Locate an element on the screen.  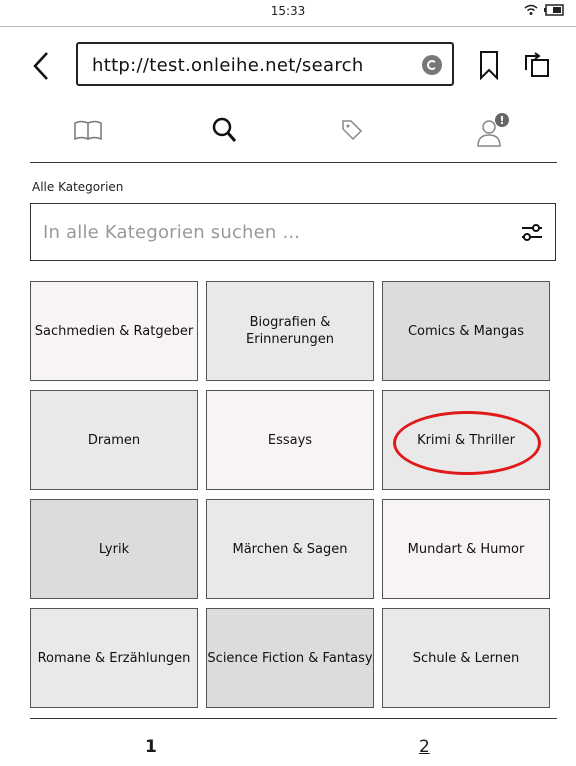
bookmark-icon is located at coordinates (489, 65).